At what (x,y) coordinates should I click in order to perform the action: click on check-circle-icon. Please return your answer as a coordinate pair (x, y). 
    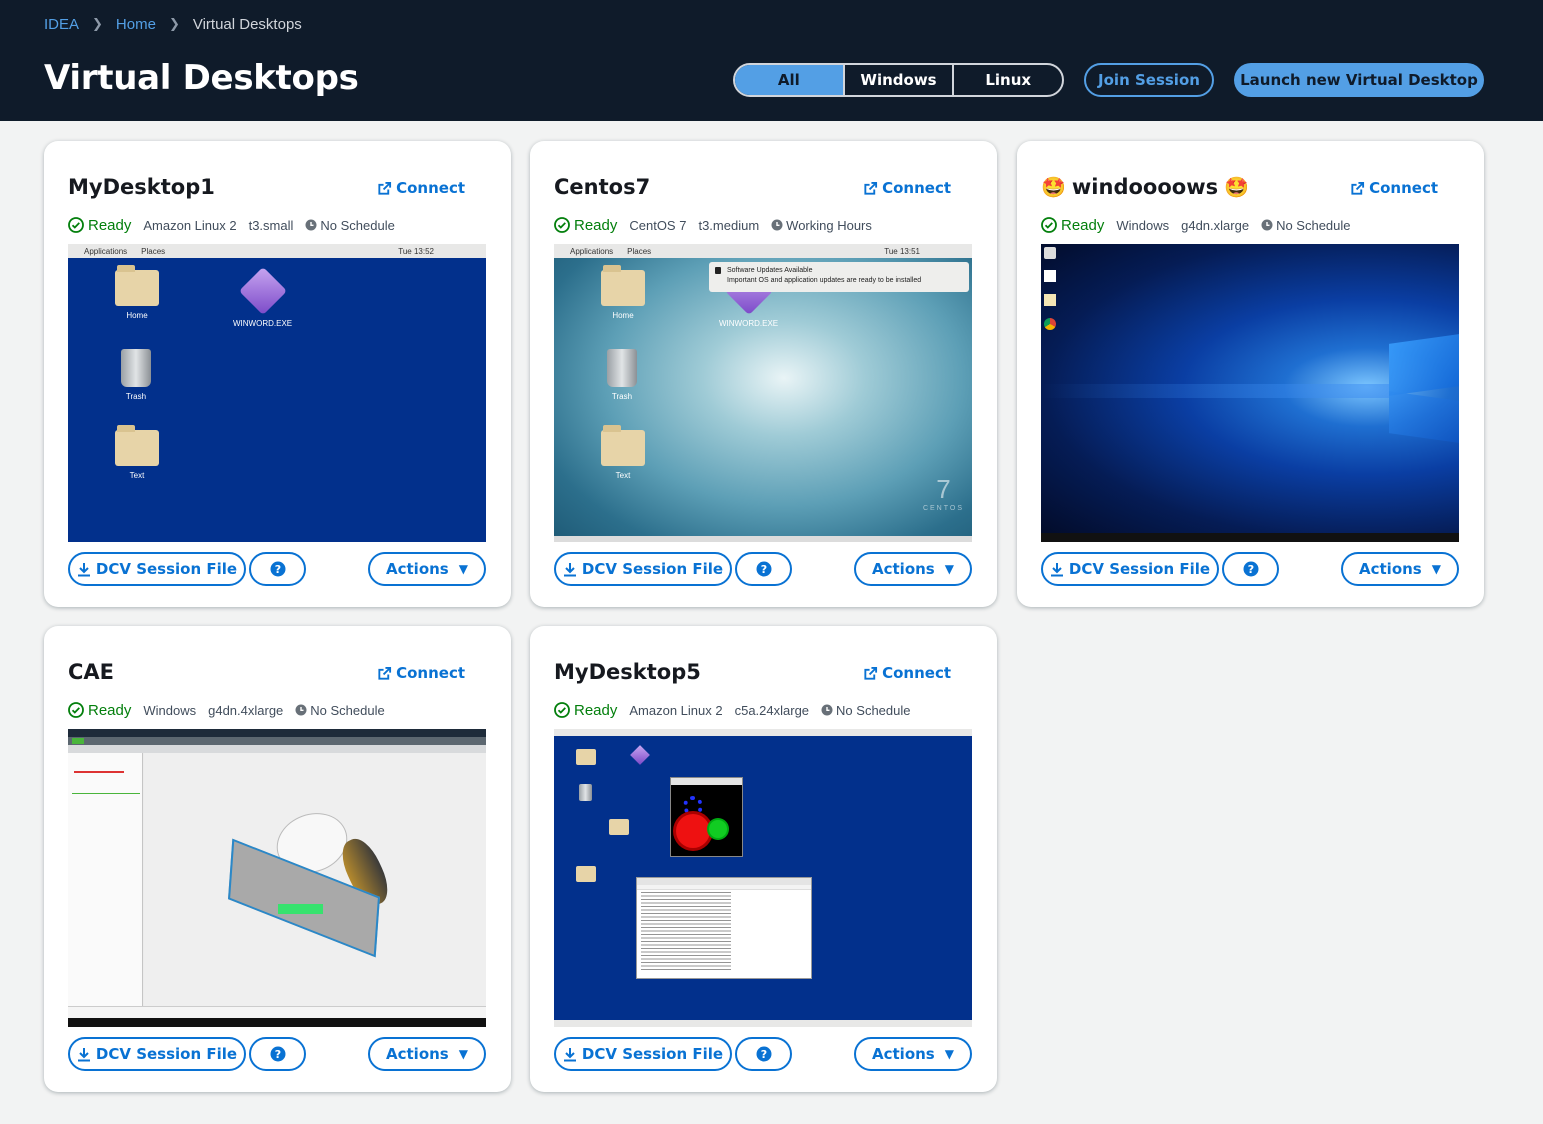
    Looking at the image, I should click on (562, 710).